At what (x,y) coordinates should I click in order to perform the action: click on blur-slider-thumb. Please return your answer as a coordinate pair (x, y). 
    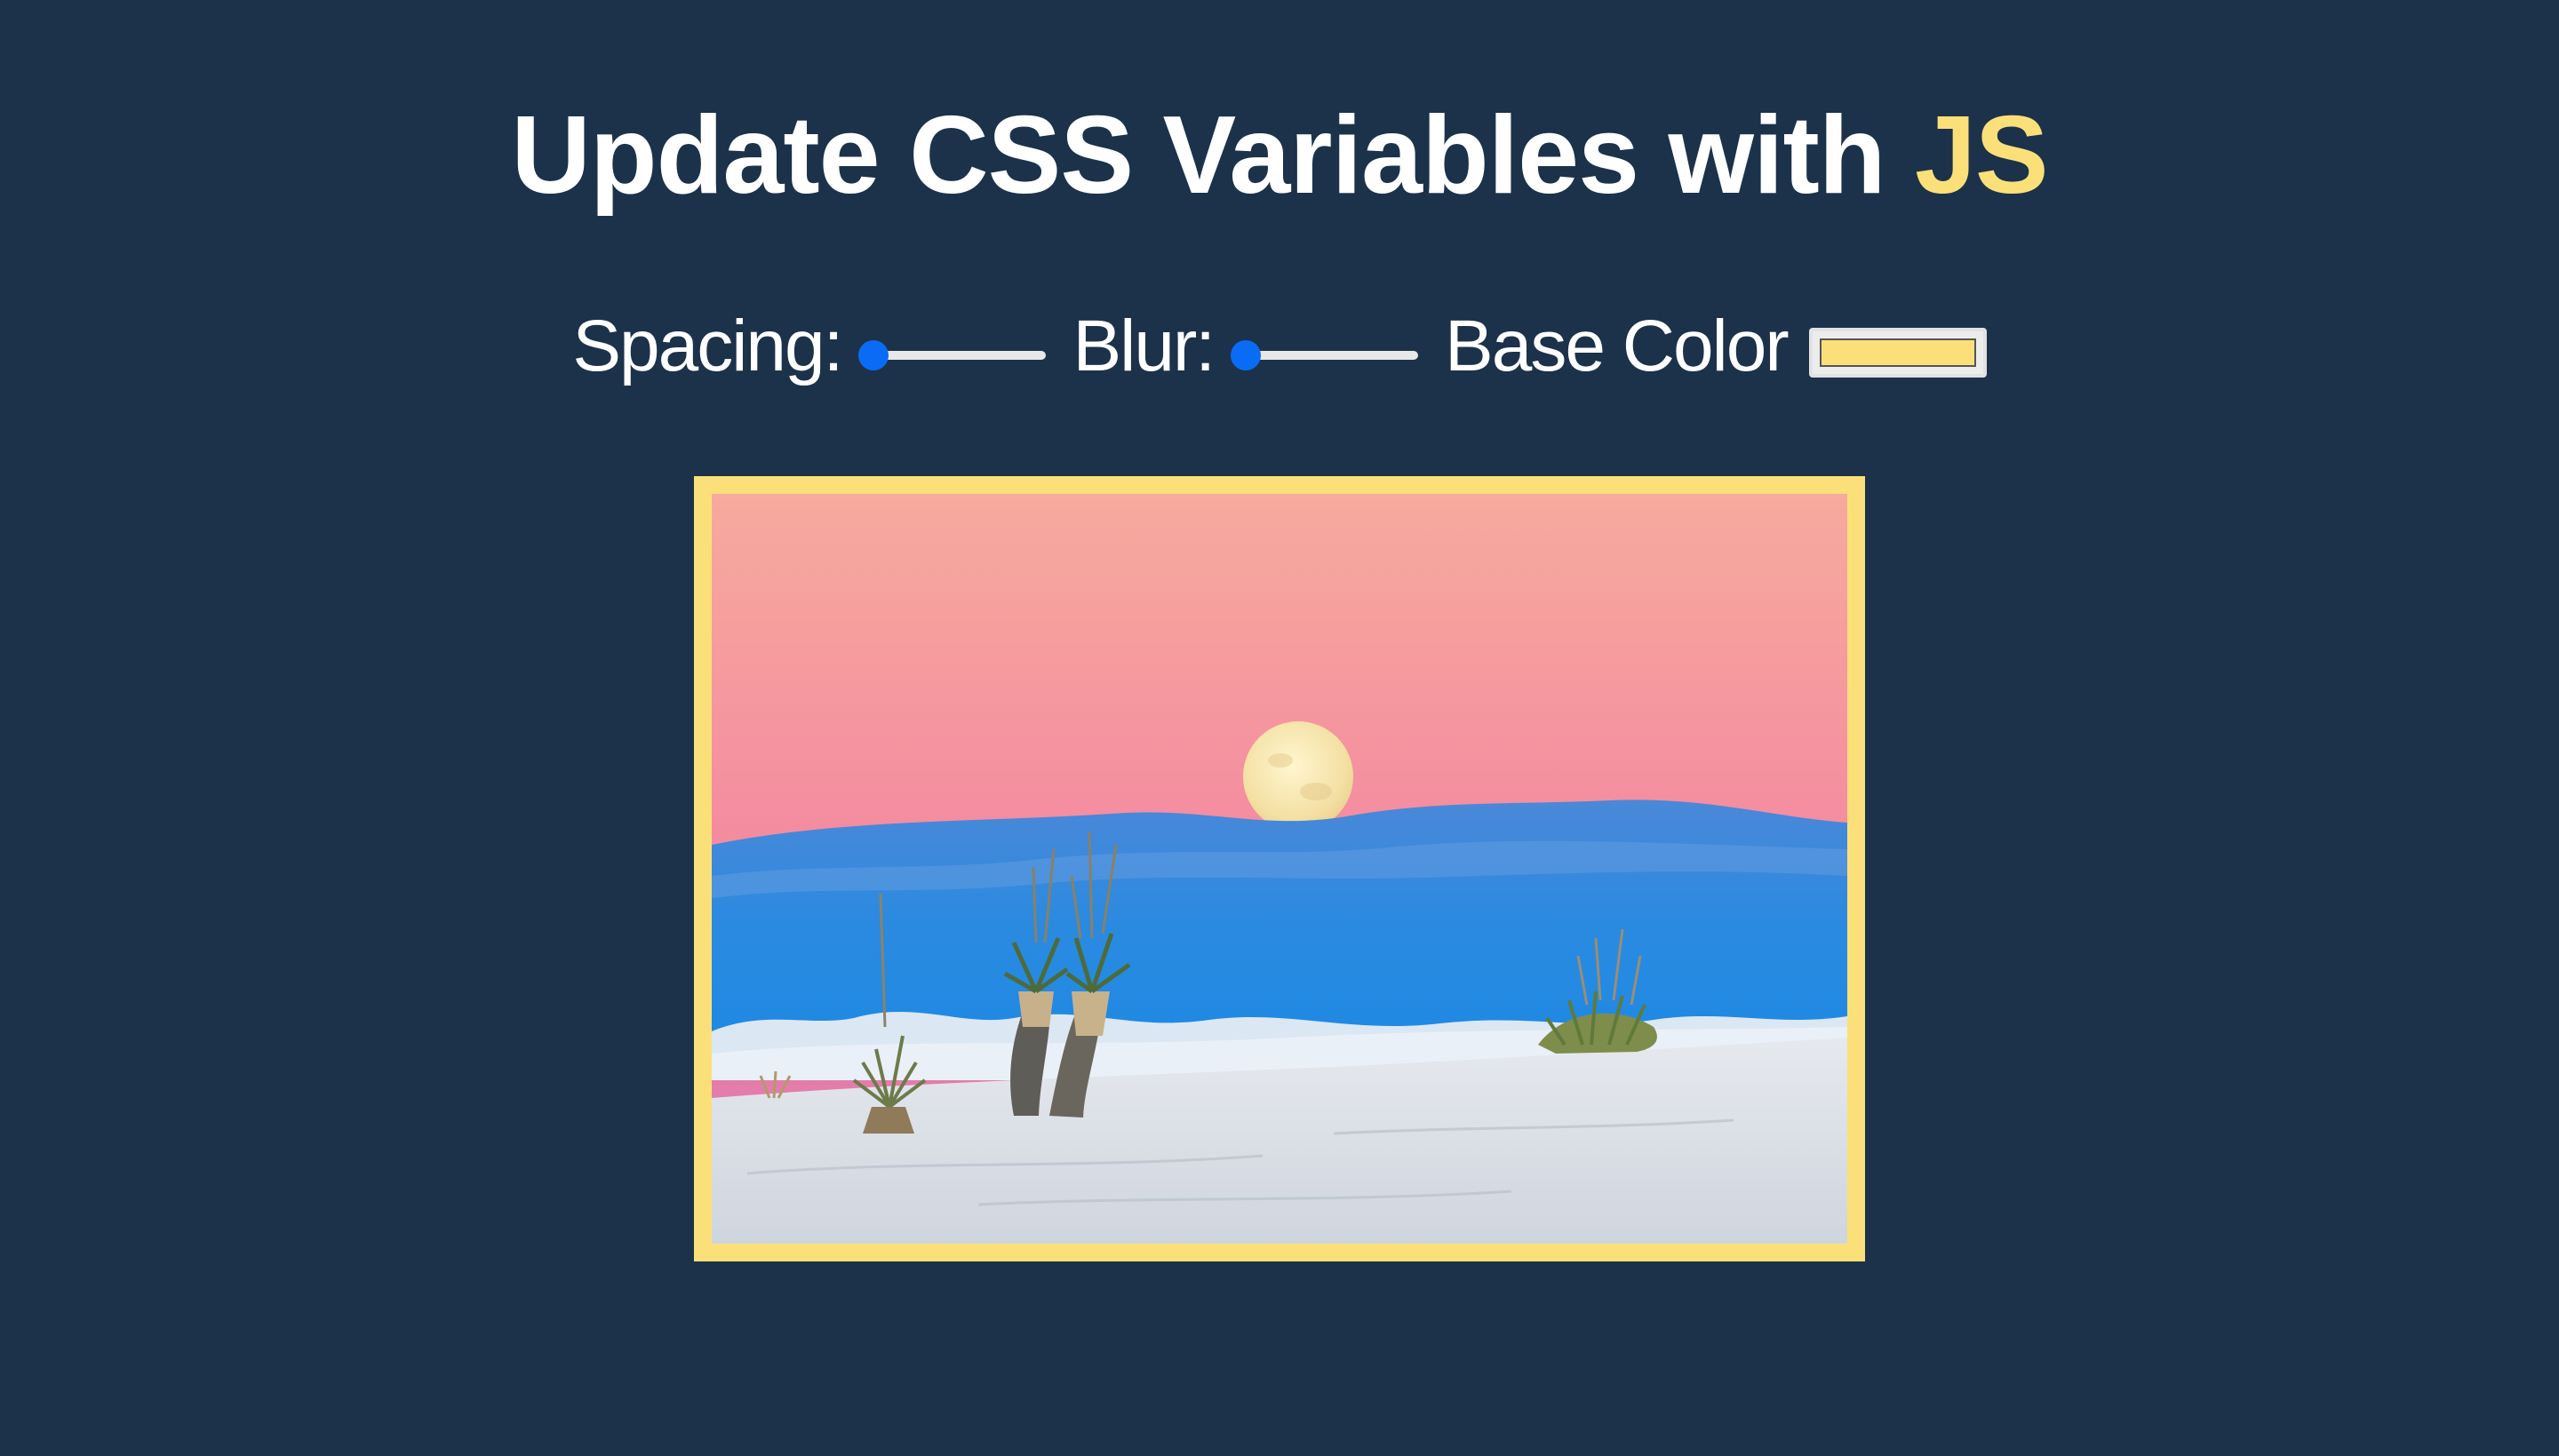
    Looking at the image, I should click on (1246, 355).